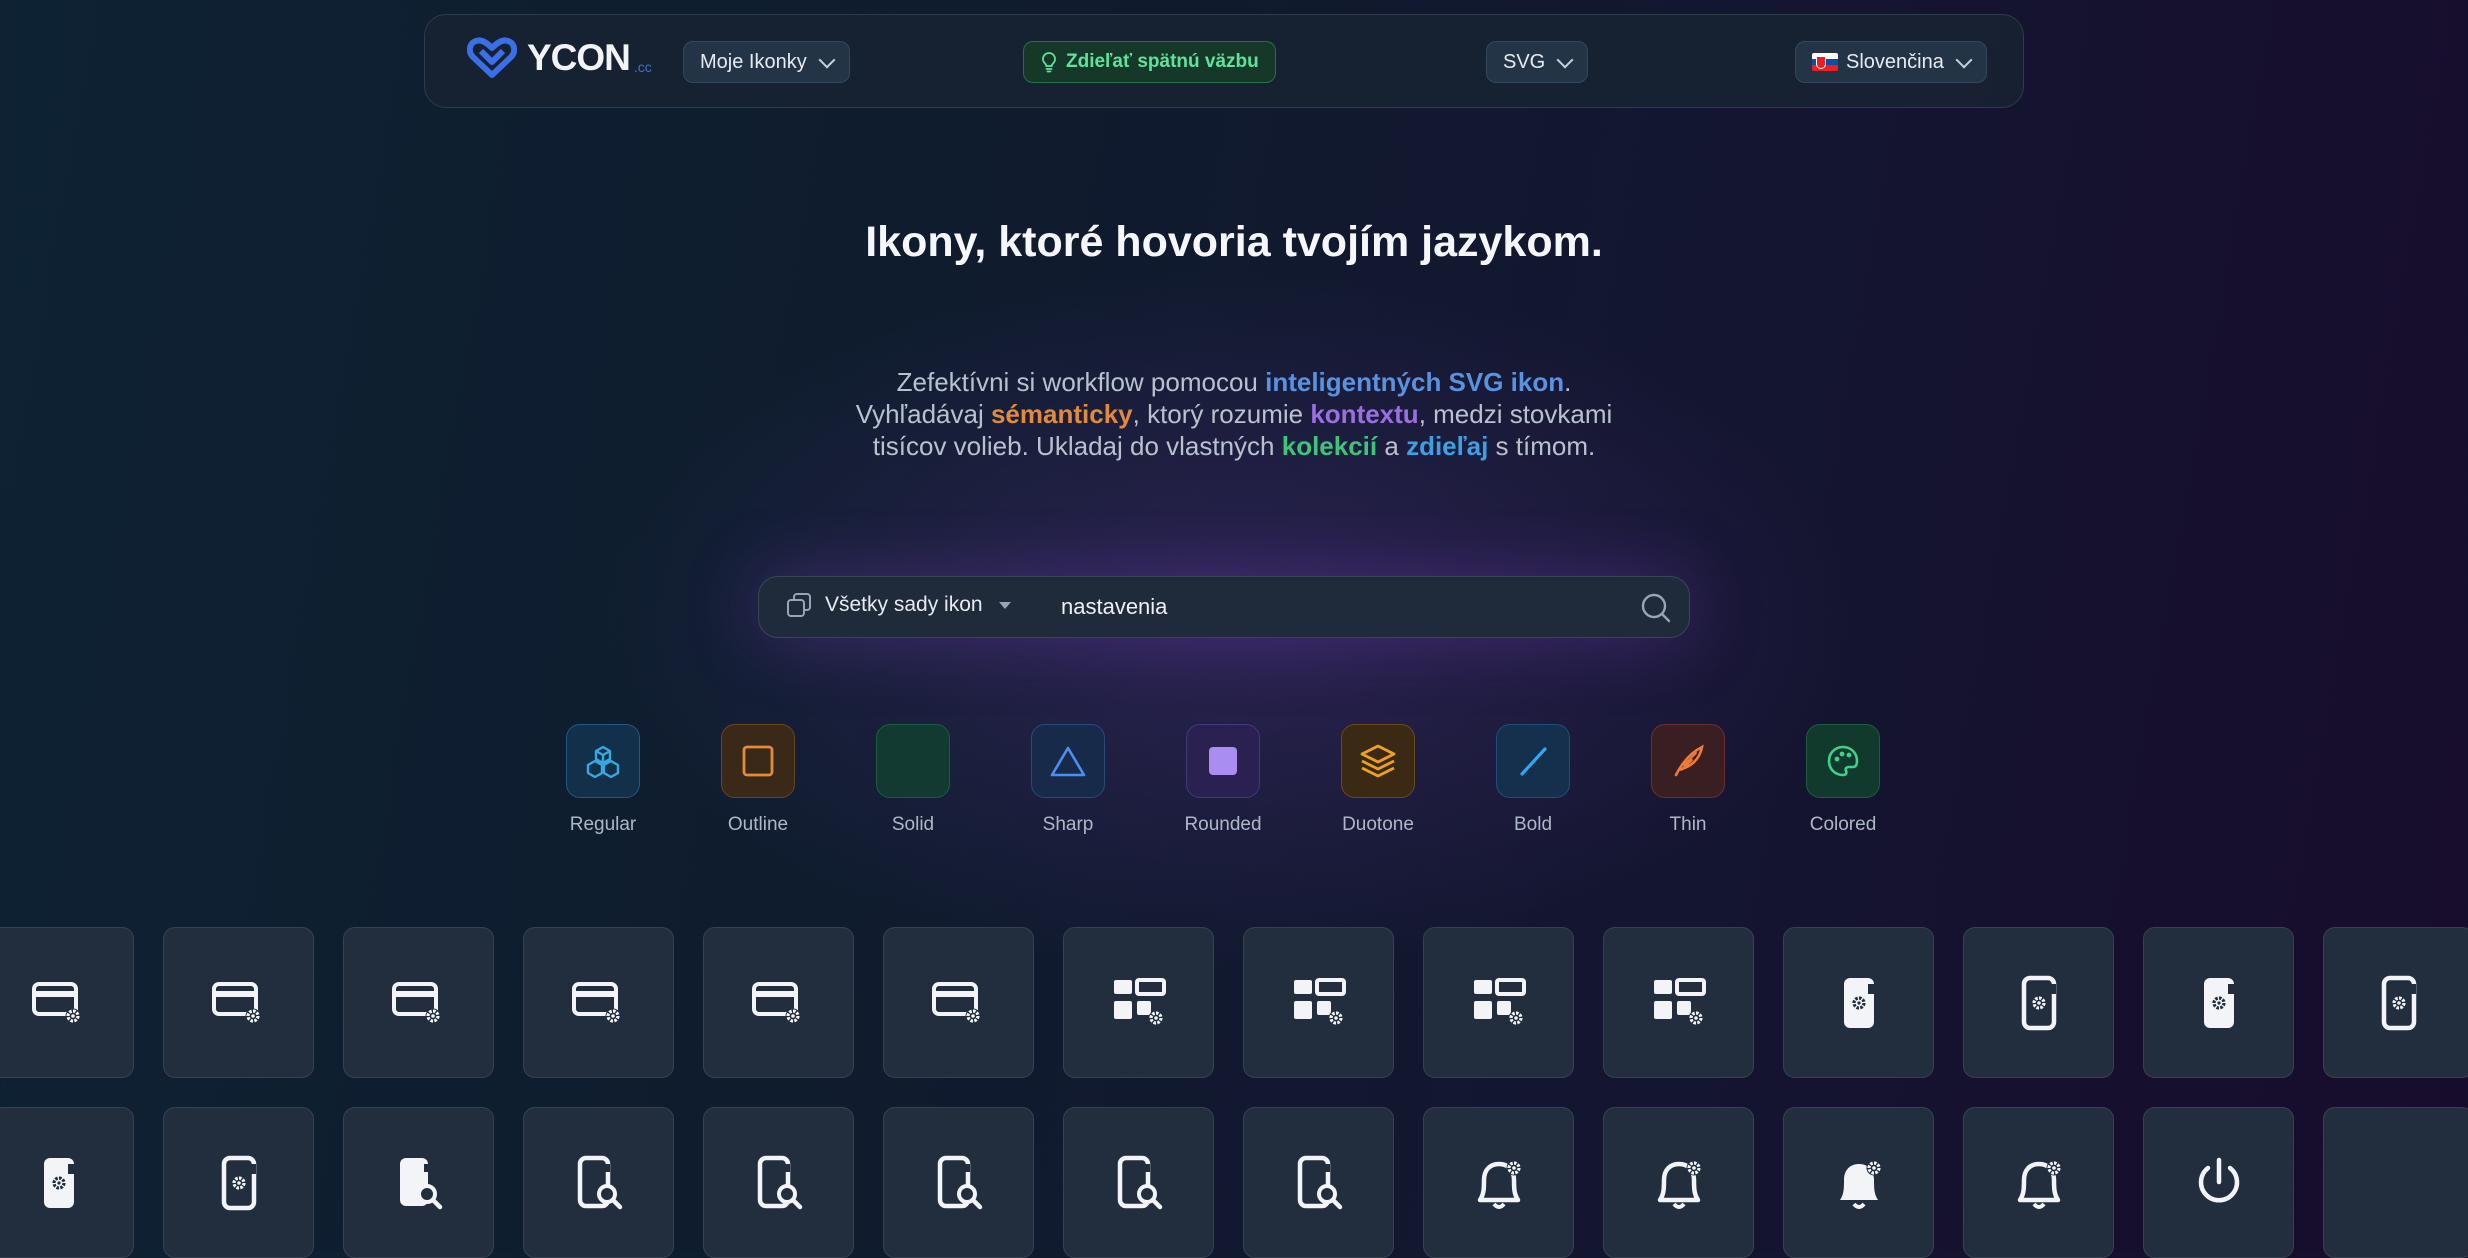 Image resolution: width=2468 pixels, height=1258 pixels. What do you see at coordinates (1378, 824) in the screenshot?
I see `style-duotone-label: Duotone` at bounding box center [1378, 824].